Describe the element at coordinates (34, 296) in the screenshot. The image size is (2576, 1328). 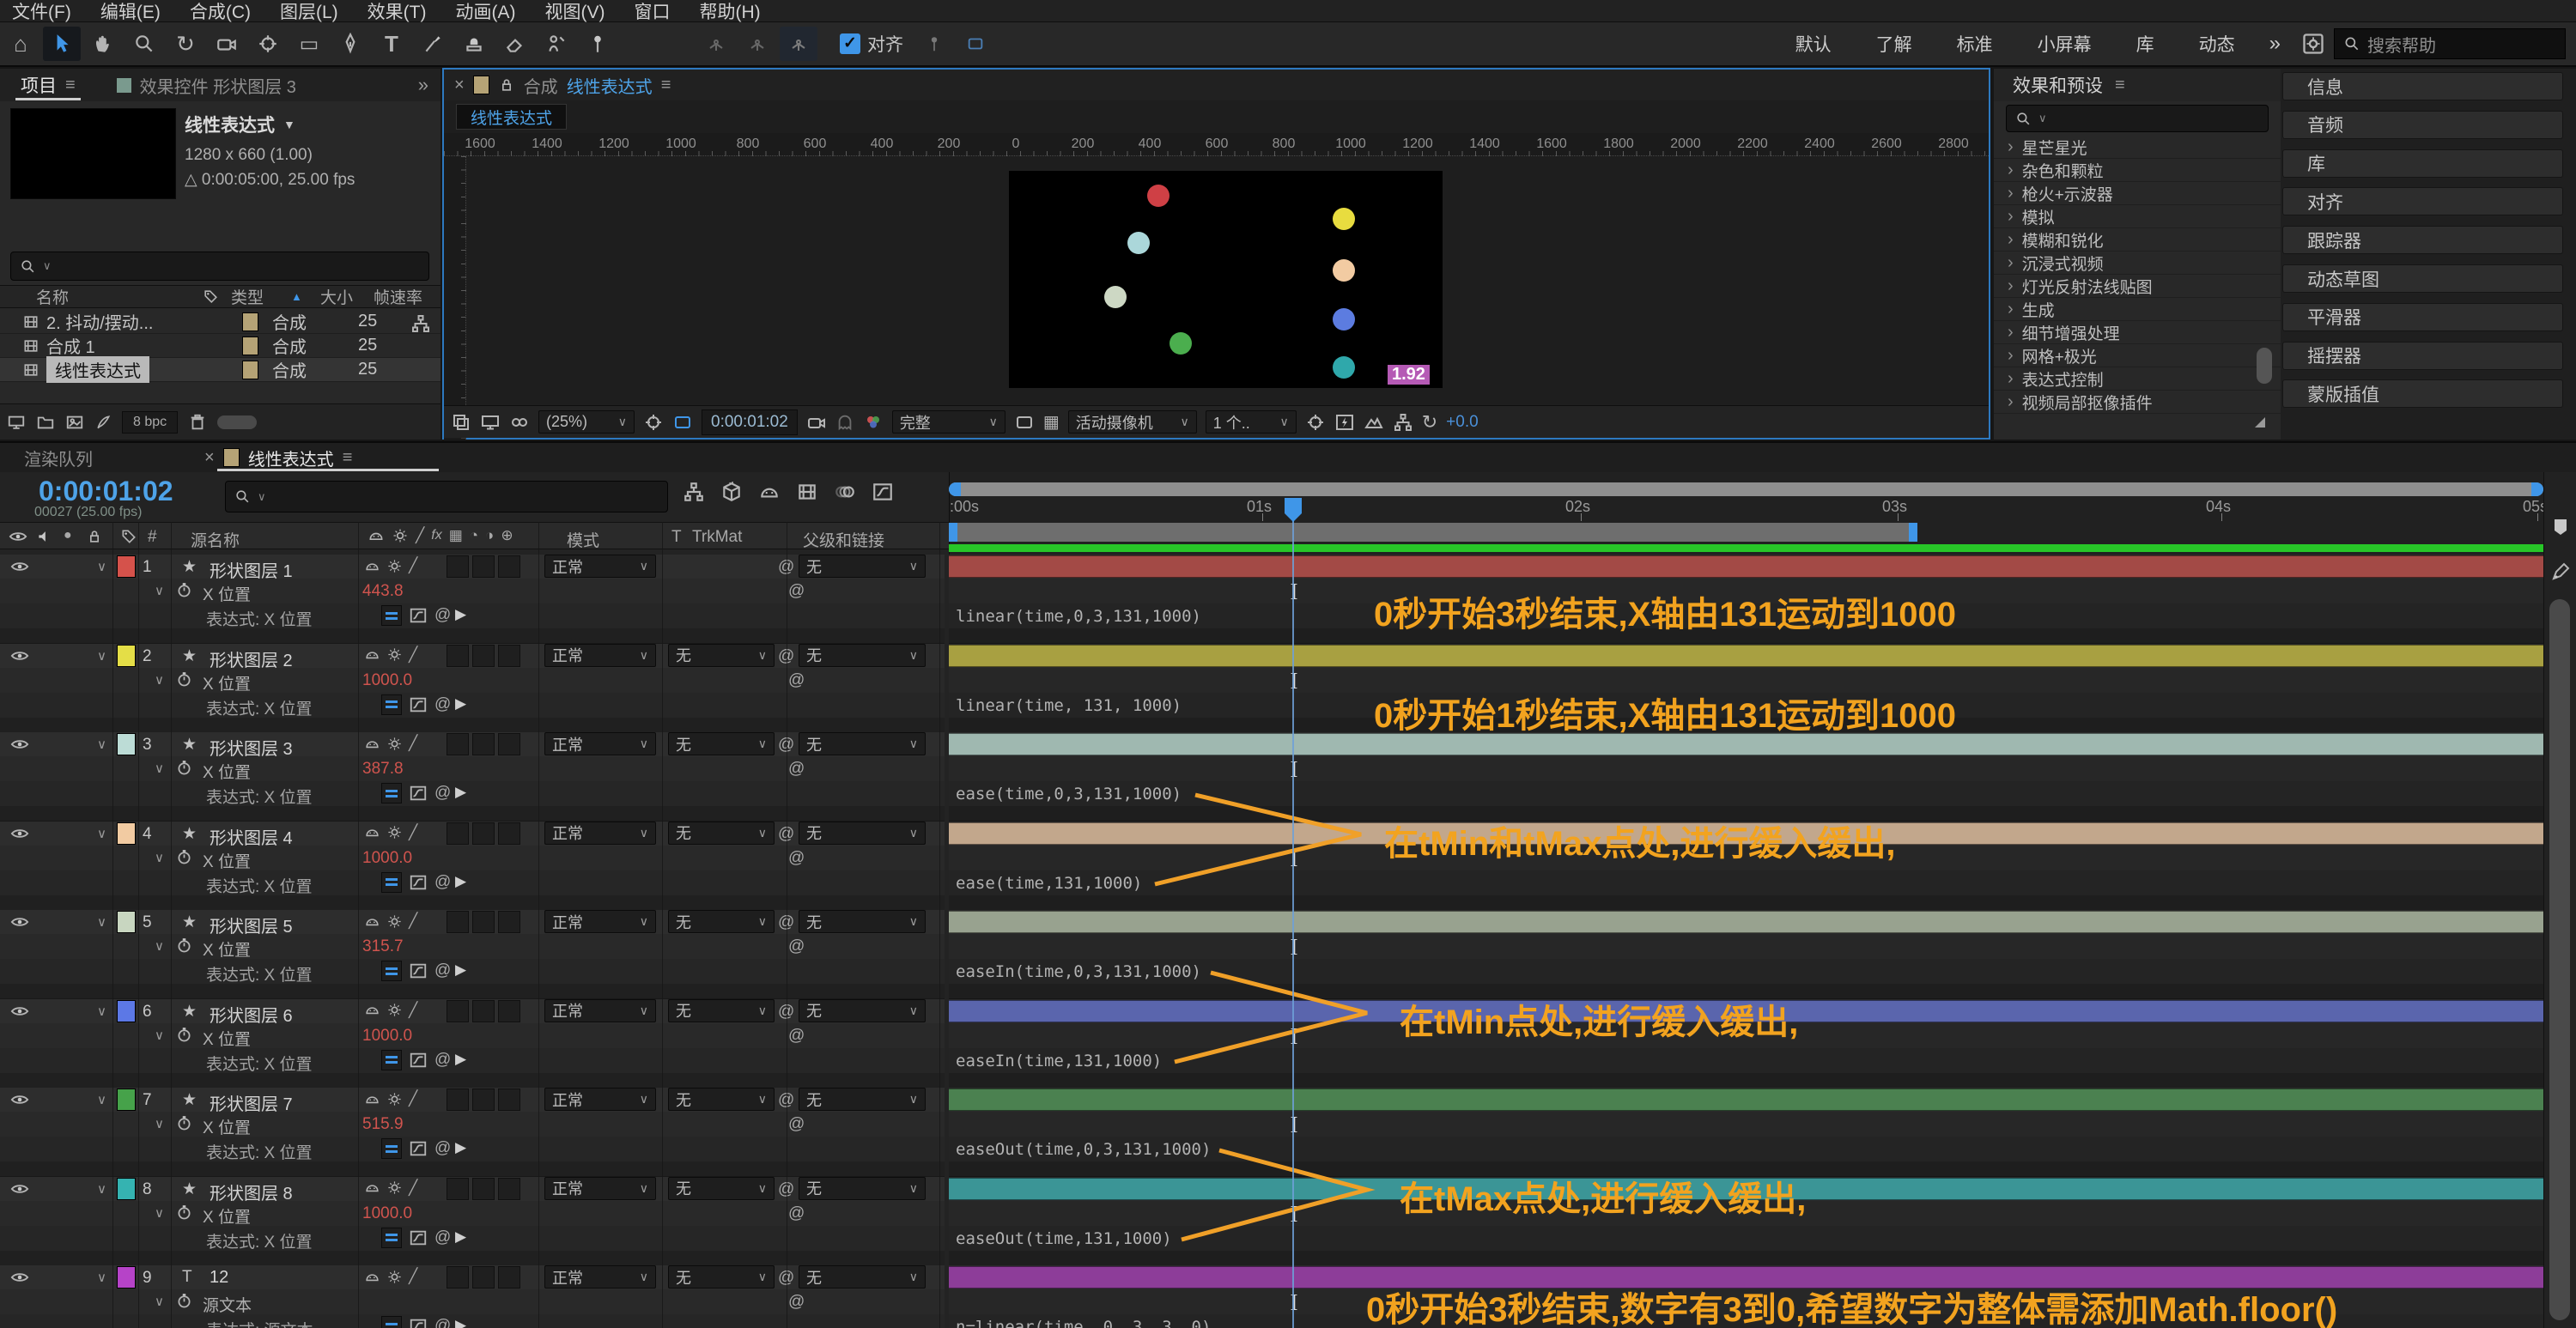
I see `column-name: 名称` at that location.